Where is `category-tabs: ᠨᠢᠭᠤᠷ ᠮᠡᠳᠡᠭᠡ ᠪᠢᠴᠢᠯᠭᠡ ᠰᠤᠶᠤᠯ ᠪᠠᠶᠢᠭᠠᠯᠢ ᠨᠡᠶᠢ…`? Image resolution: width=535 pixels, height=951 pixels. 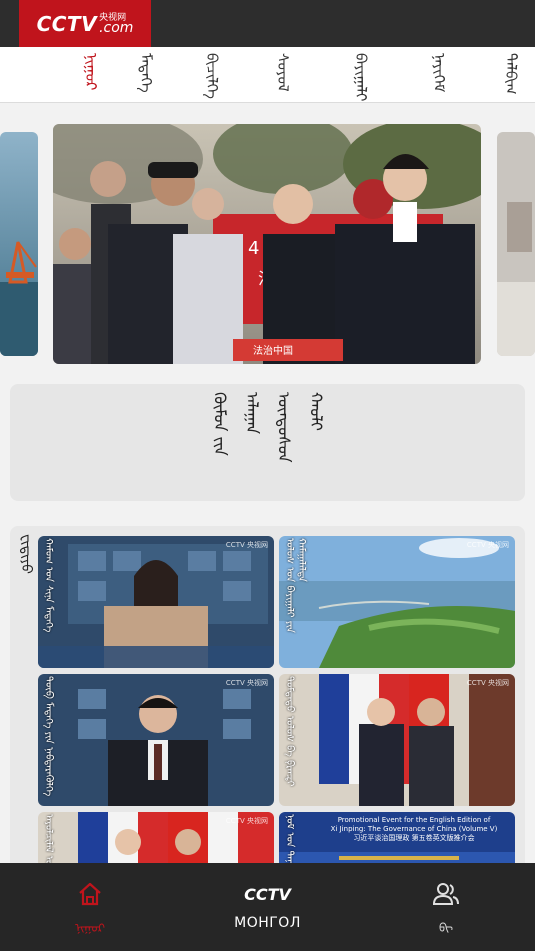 category-tabs: ᠨᠢᠭᠤᠷ ᠮᠡᠳᠡᠭᠡ ᠪᠢᠴᠢᠯᠭᠡ ᠰᠤᠶᠤᠯ ᠪᠠᠶᠢᠭᠠᠯᠢ ᠨᠡᠶᠢ… is located at coordinates (267, 98).